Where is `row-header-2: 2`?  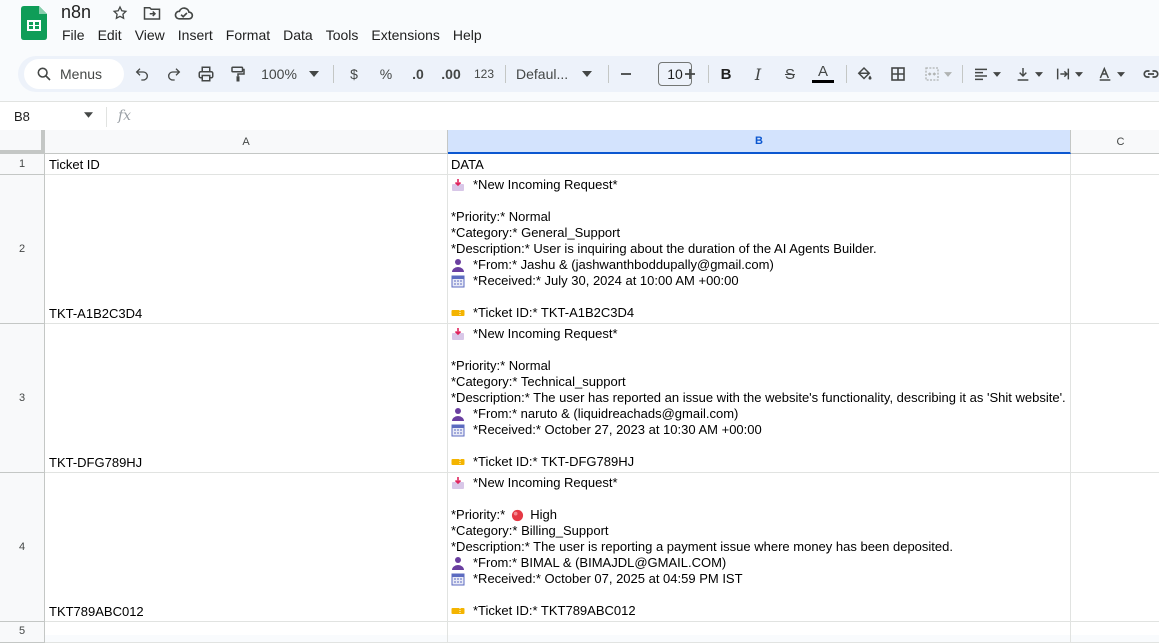
row-header-2: 2 is located at coordinates (22, 249).